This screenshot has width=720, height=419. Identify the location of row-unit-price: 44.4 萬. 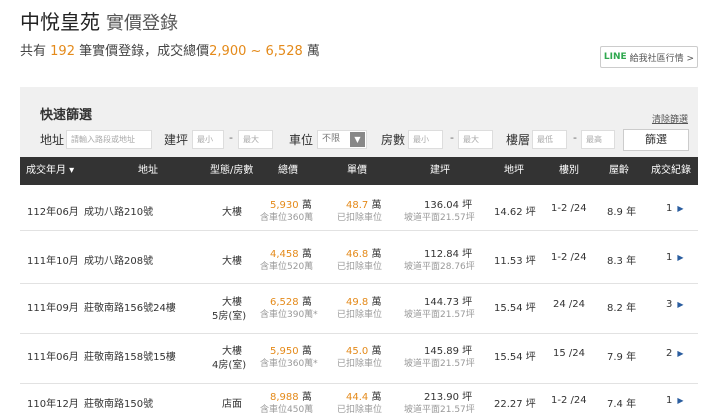
(363, 395).